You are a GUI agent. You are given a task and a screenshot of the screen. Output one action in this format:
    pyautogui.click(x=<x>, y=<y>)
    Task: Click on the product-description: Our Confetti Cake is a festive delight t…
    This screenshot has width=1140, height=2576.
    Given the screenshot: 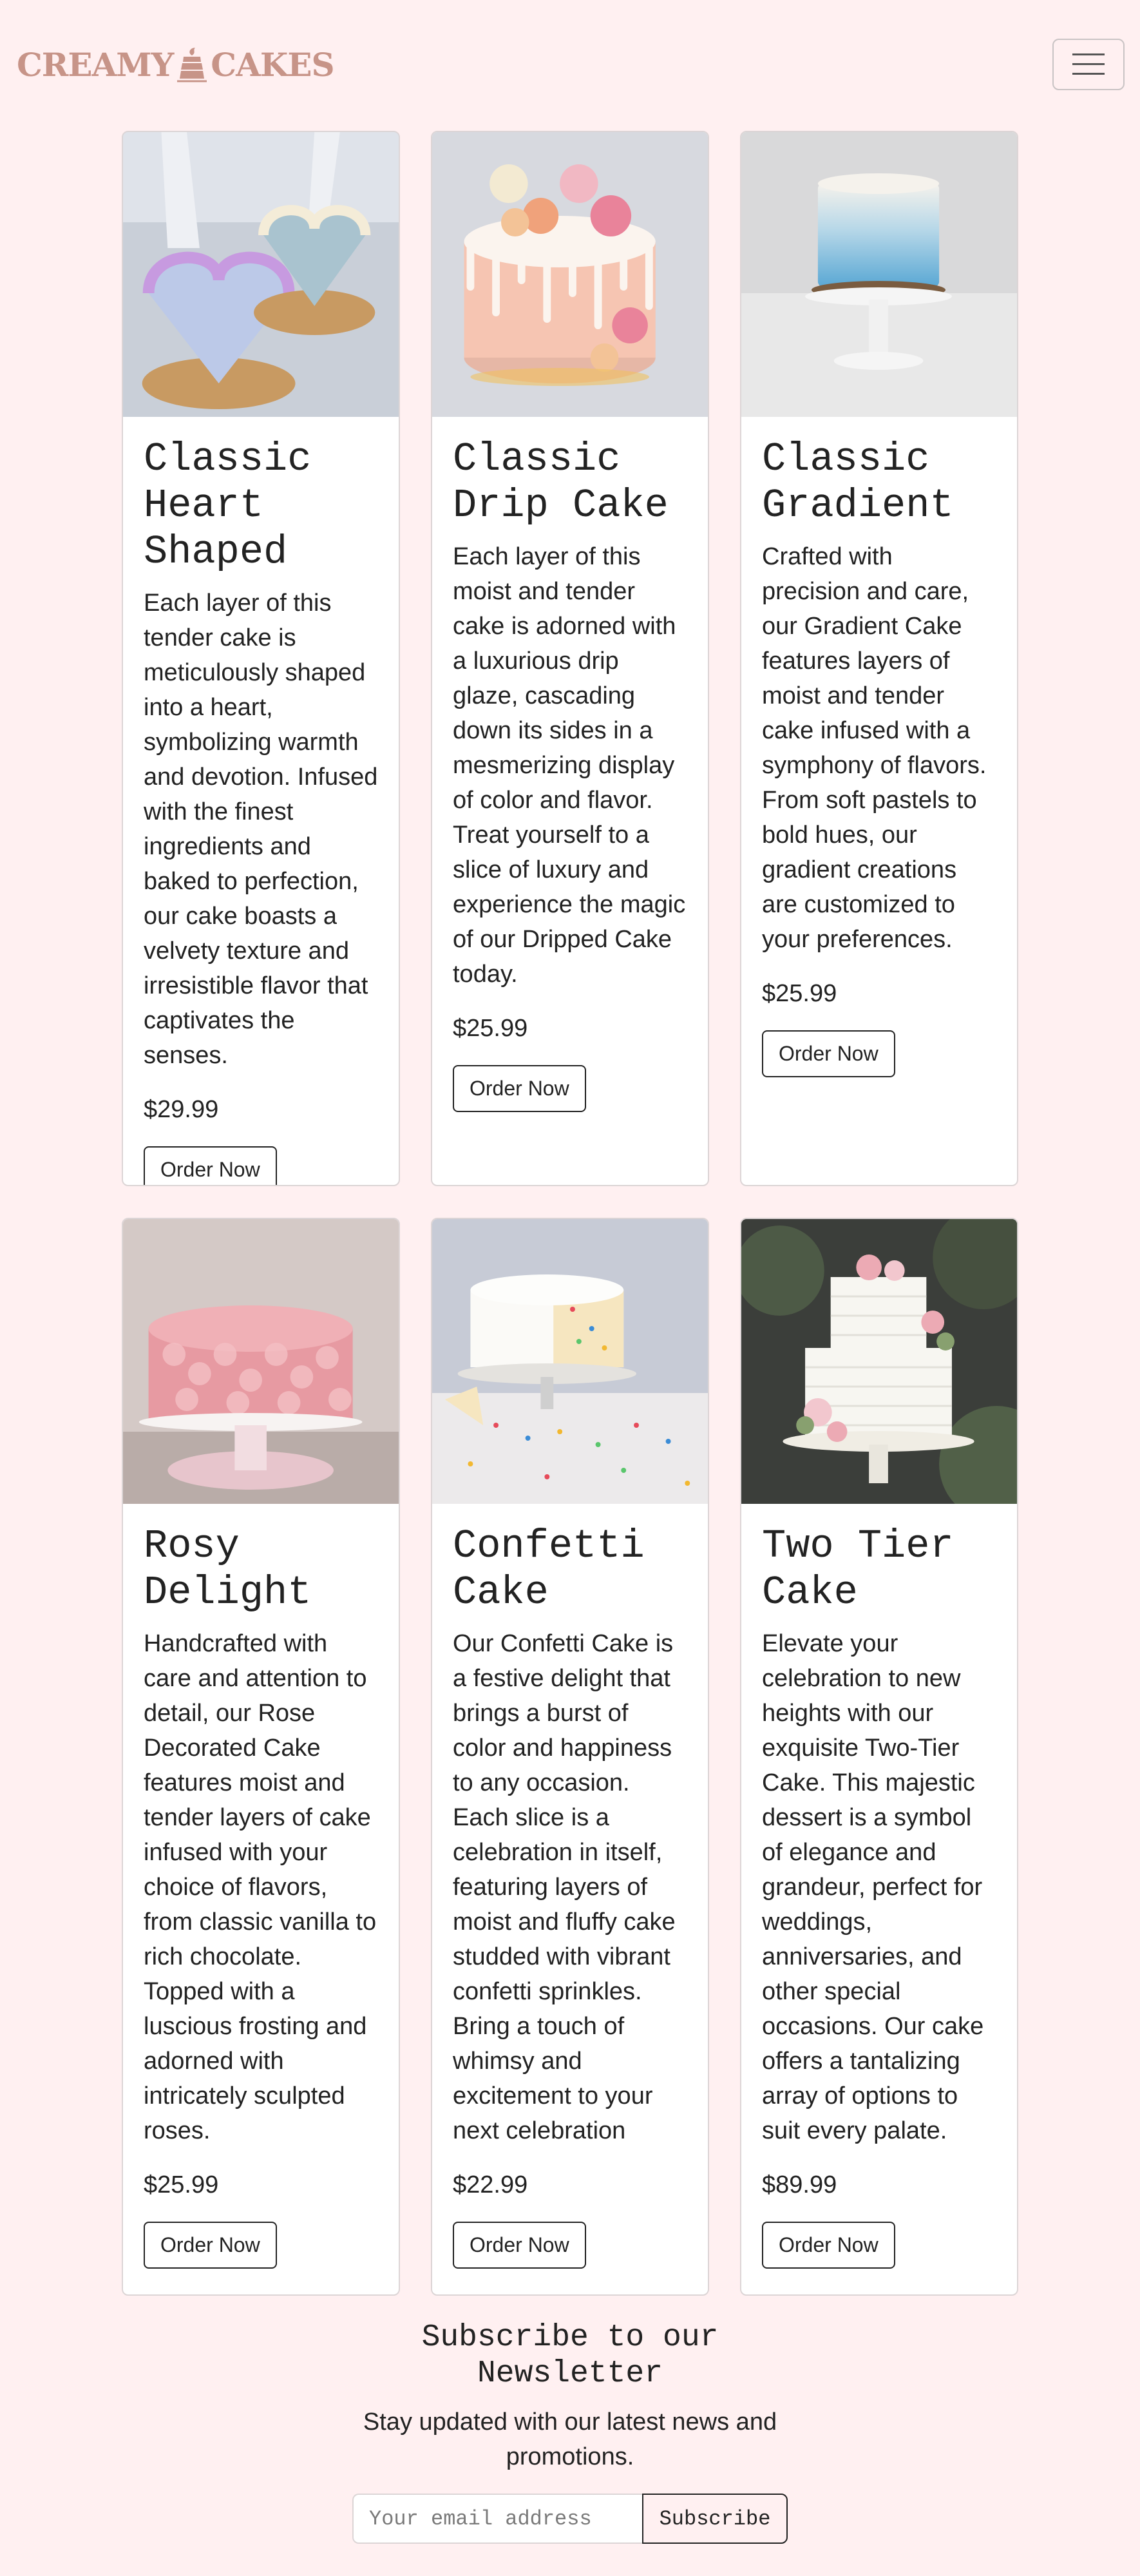 What is the action you would take?
    pyautogui.click(x=564, y=1887)
    